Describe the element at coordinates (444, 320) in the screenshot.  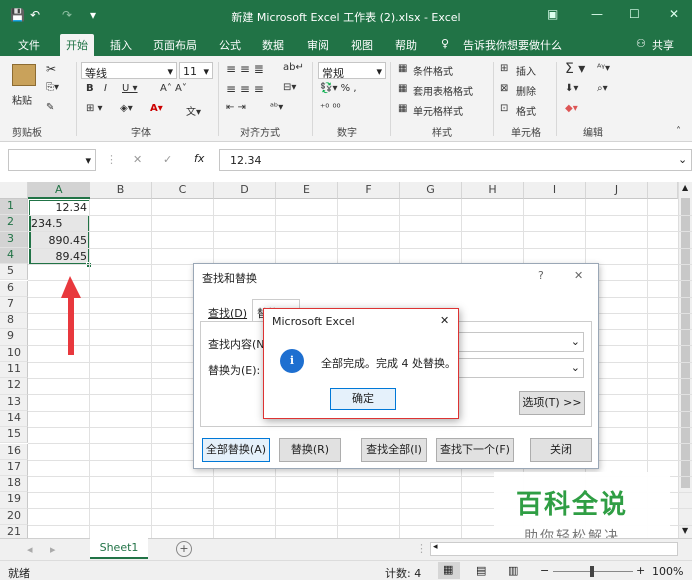
I see `message-close-button: ✕` at that location.